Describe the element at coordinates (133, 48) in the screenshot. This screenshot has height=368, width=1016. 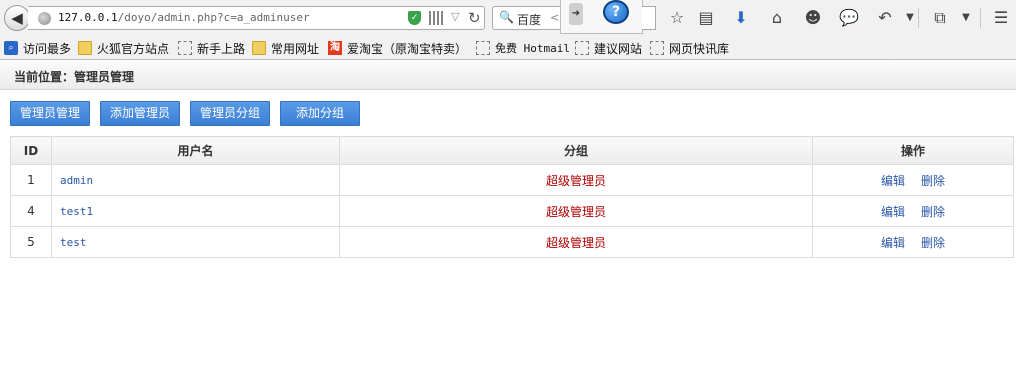
I see `bookmark-label: 火狐官方站点` at that location.